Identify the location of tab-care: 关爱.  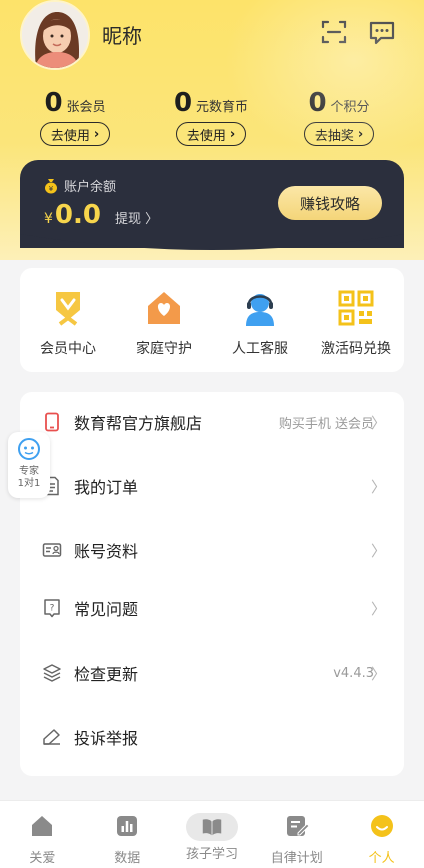
(42, 834).